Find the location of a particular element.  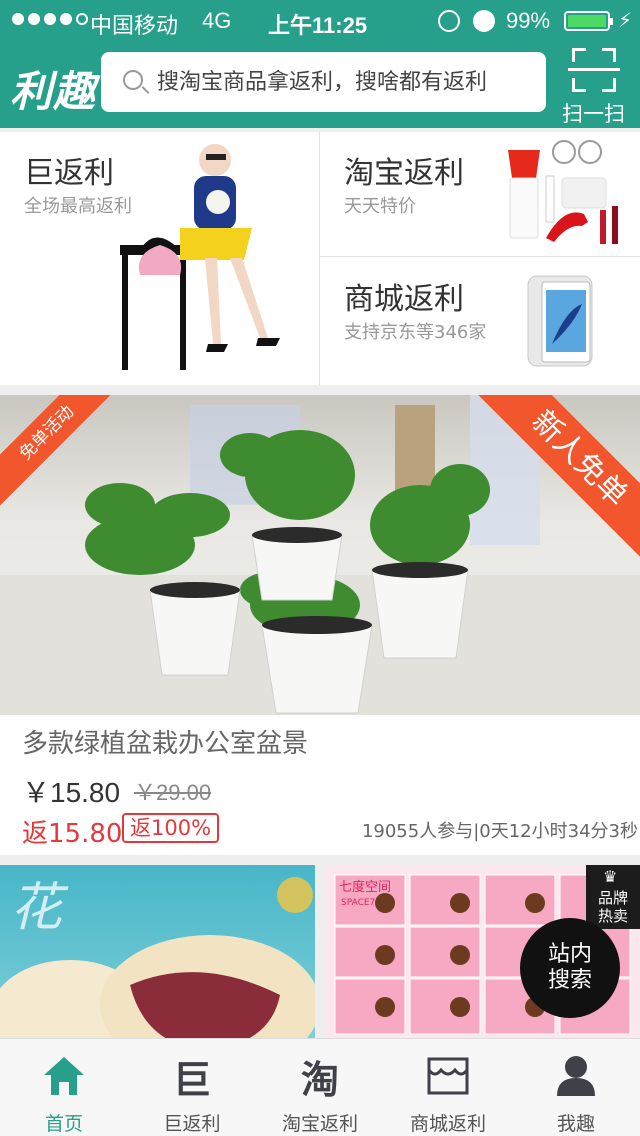

app-header: 中国移动 4G 上午11:25 99% ⚡ 利趣 扫一扫 is located at coordinates (320, 64).